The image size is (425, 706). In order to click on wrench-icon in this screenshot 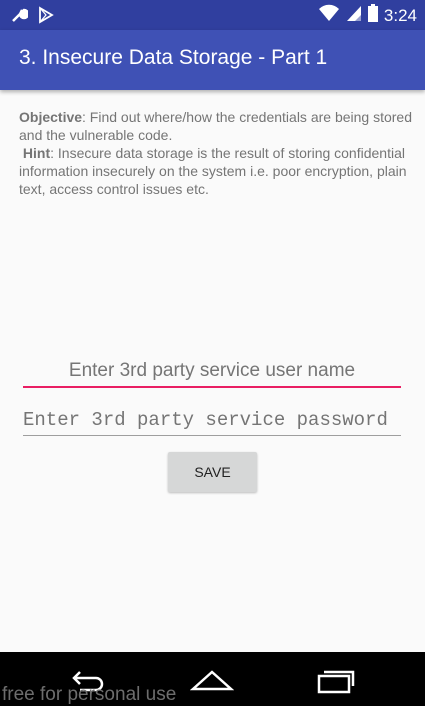, I will do `click(20, 17)`.